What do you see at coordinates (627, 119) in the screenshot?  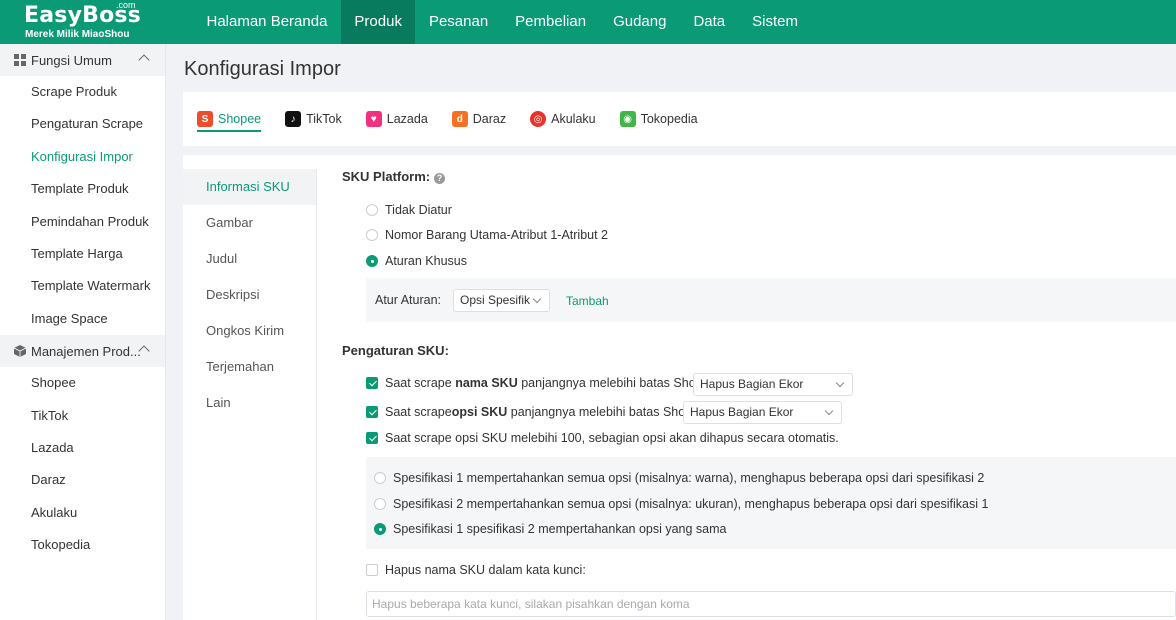 I see `tokopedia-icon: ◉` at bounding box center [627, 119].